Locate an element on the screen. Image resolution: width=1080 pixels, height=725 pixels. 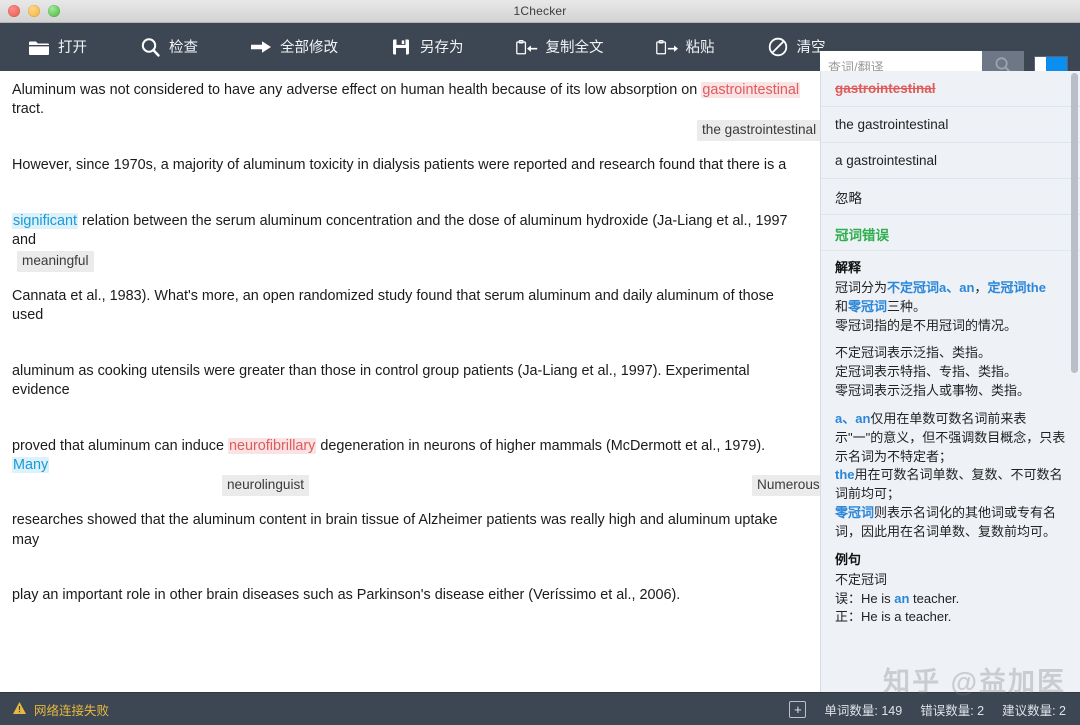
expl-text: 用在可数名词单数、复数、不可数名词前均可； is located at coordinates (949, 484).